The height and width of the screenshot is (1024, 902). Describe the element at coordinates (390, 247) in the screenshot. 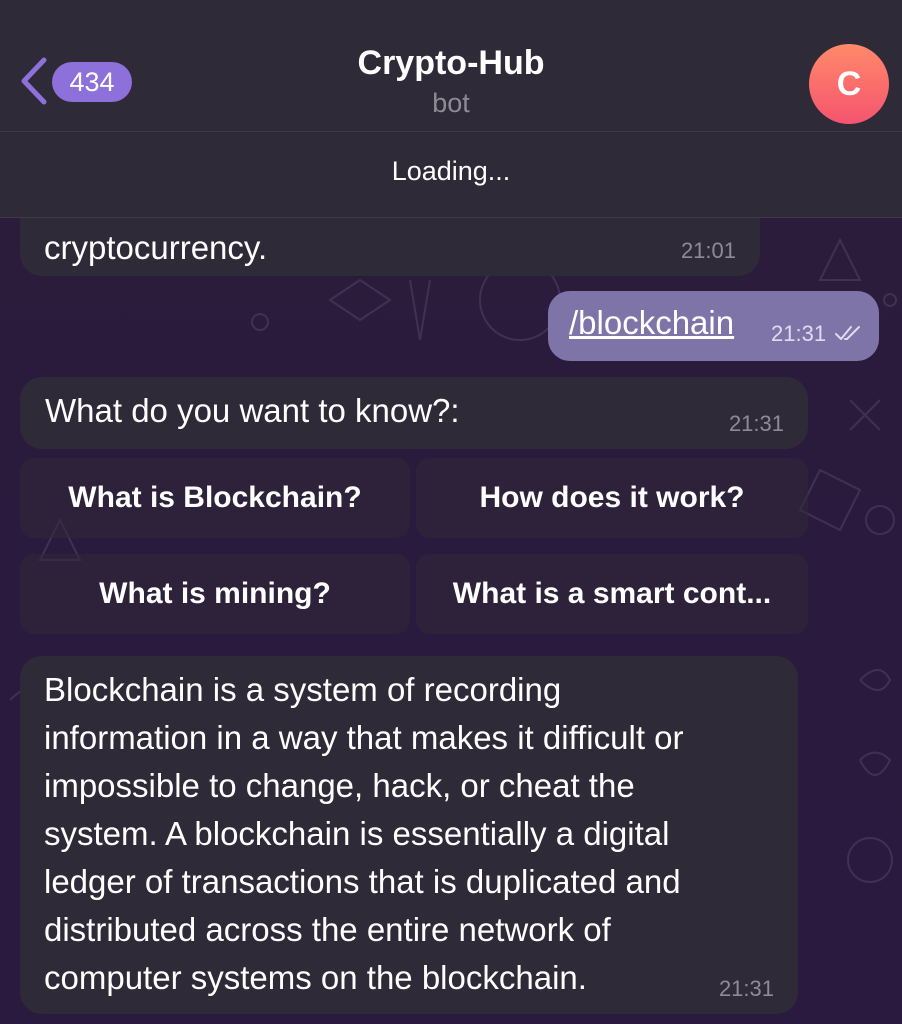

I see `message-bubble-incoming: cryptocurrency. 21:01` at that location.